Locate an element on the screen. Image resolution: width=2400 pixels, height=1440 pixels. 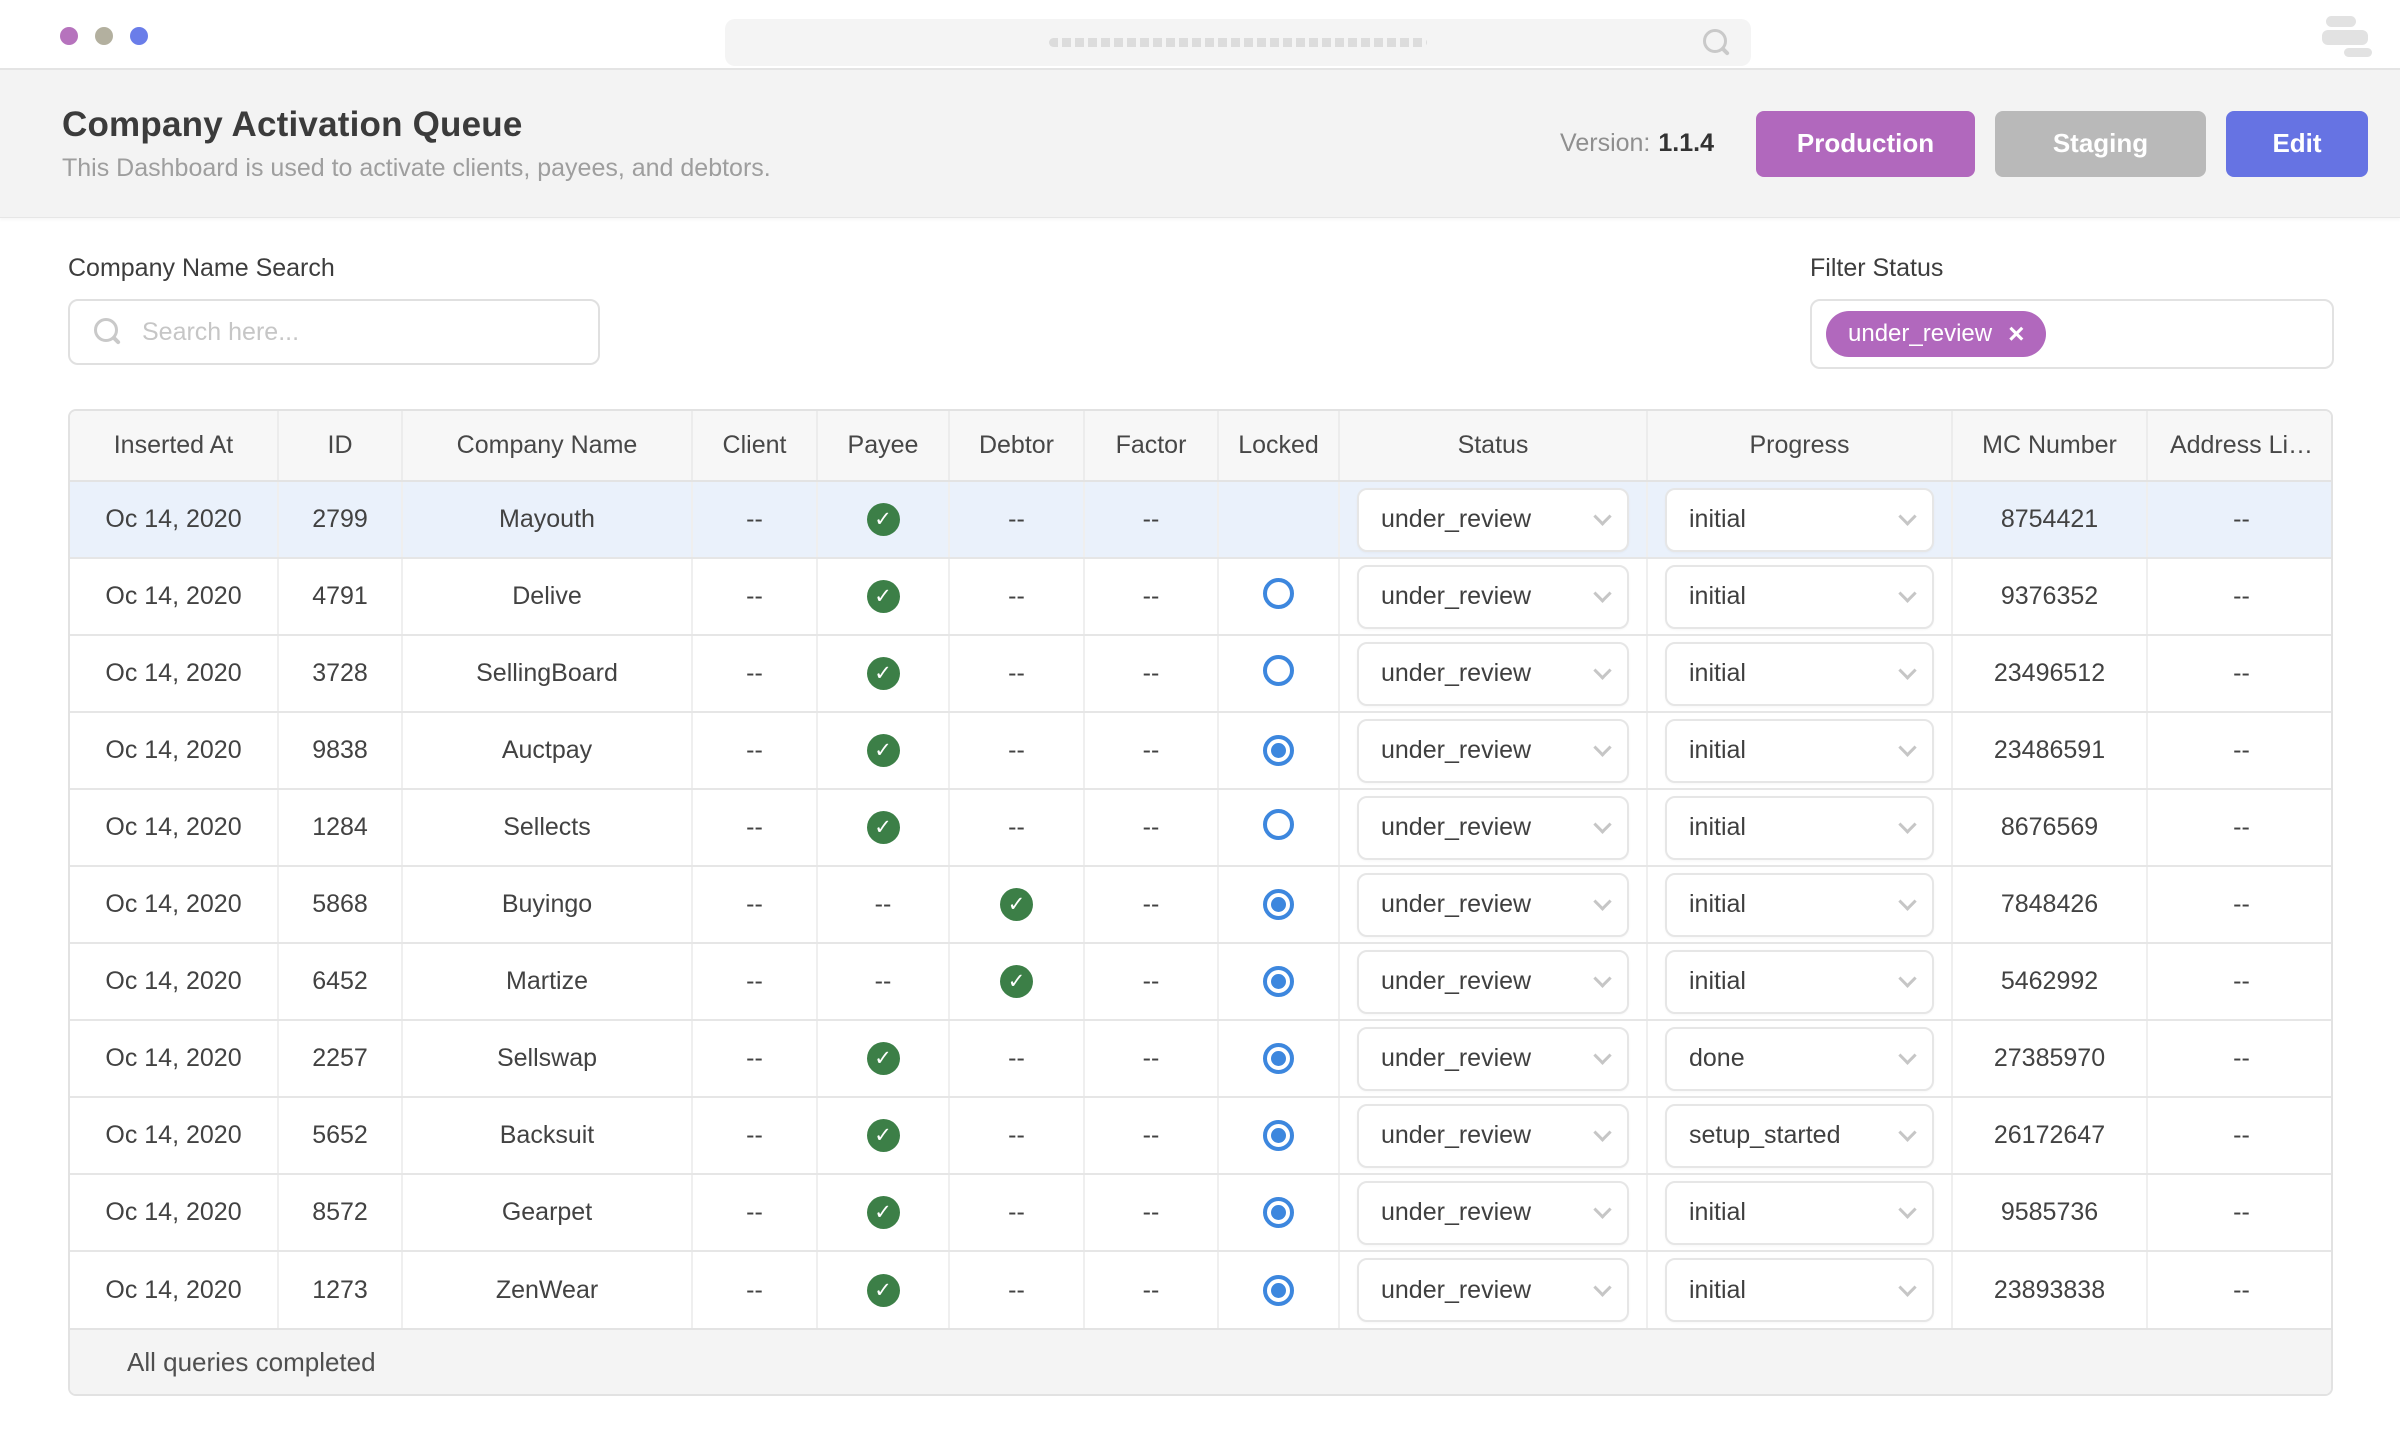
company-search-label: Company Name Search is located at coordinates (201, 268).